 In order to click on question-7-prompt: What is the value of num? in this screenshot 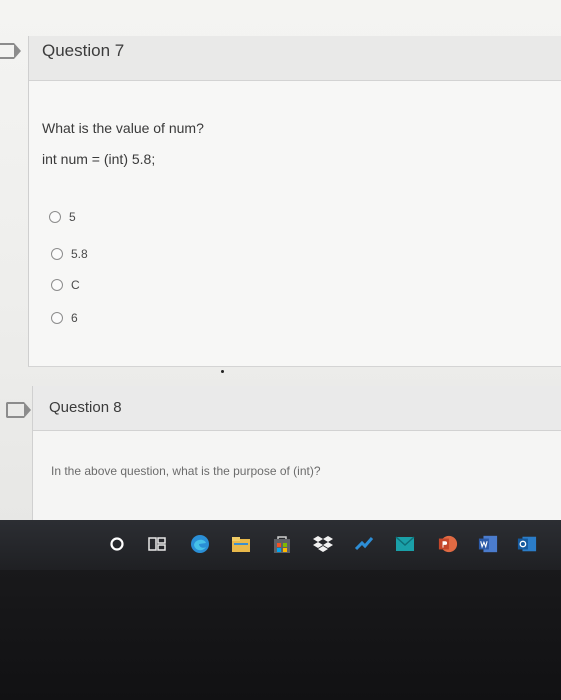, I will do `click(123, 128)`.